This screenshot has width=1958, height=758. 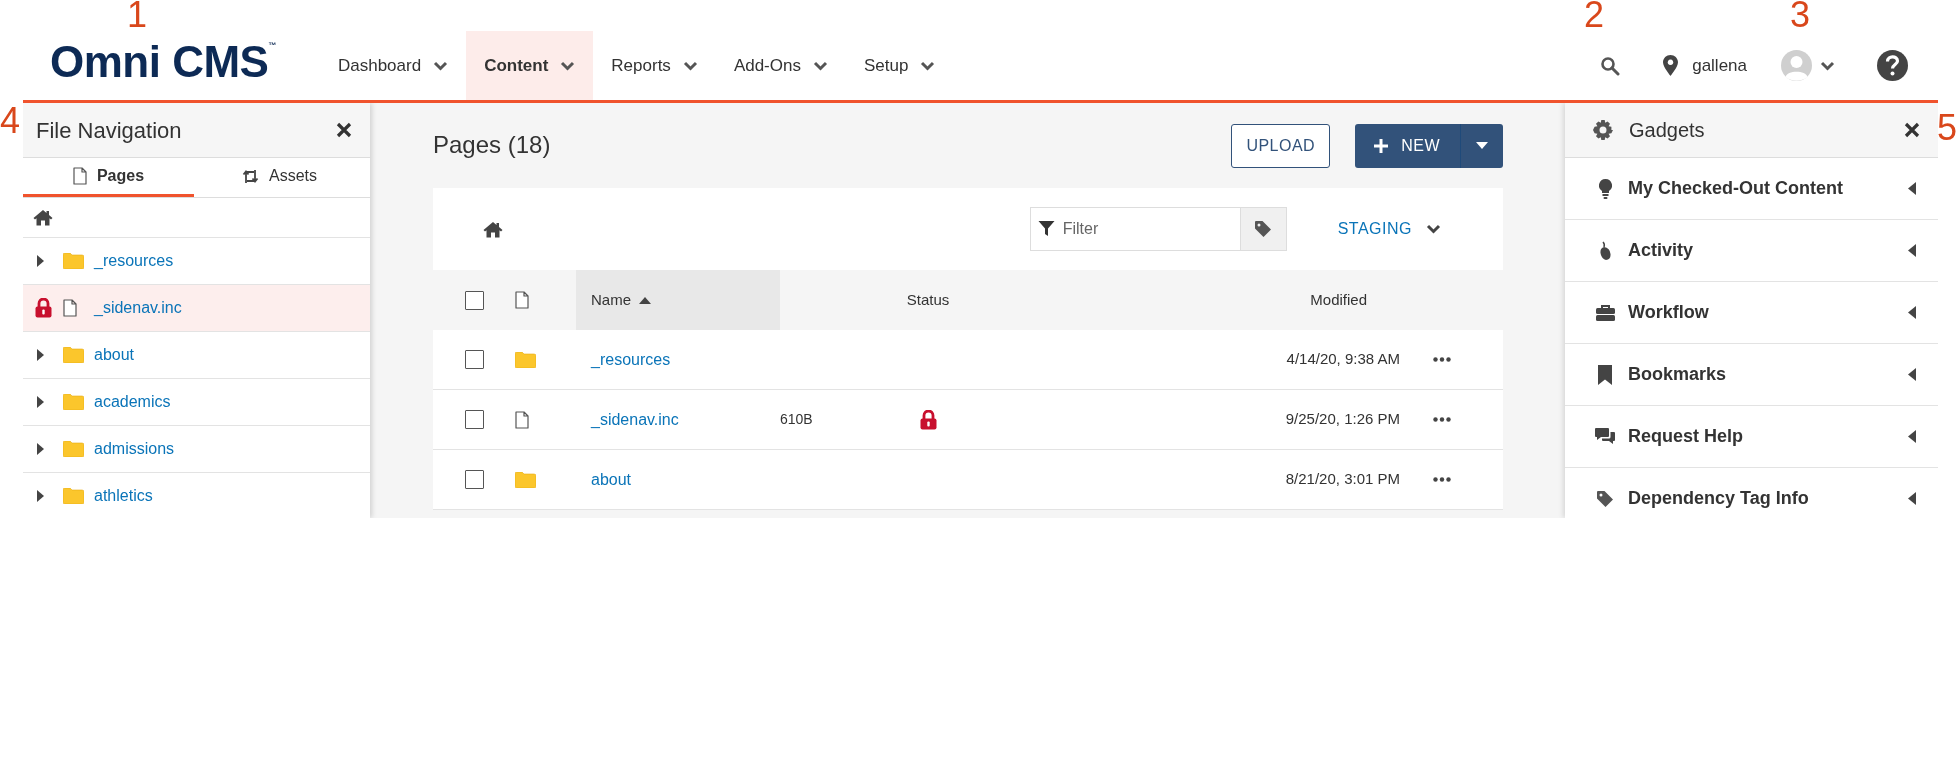 I want to click on page-name-link: _sidenav.inc, so click(x=635, y=419).